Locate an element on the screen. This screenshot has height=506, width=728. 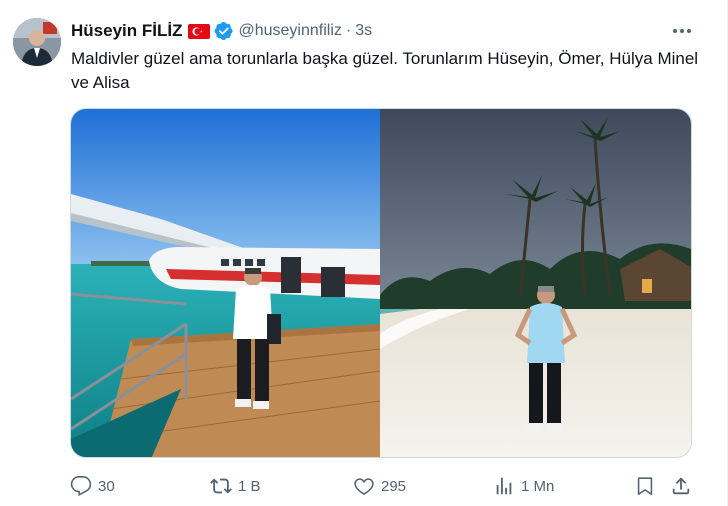
share-button is located at coordinates (681, 486).